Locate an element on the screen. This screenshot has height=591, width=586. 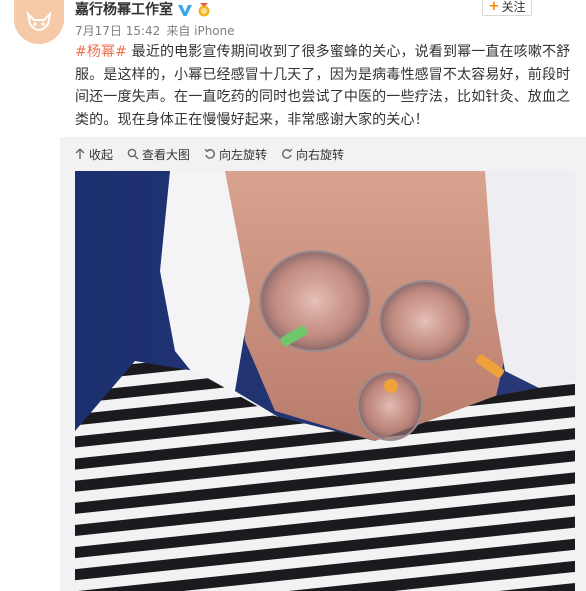
rotate-left-label: 向左旋转 is located at coordinates (243, 154).